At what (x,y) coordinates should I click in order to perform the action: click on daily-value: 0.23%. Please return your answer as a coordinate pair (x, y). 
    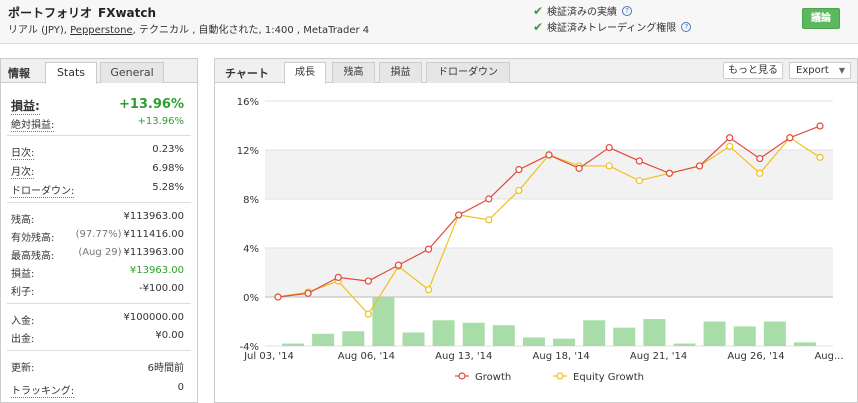
    Looking at the image, I should click on (168, 149).